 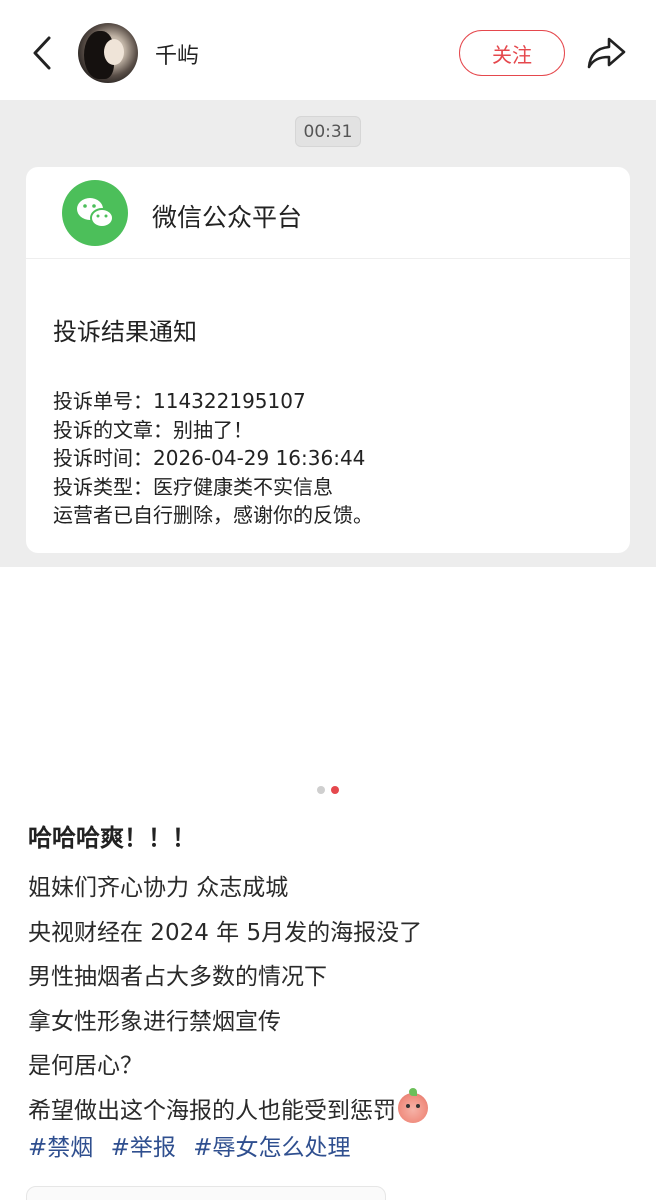 I want to click on post-line: 姐妹们齐心协力 众志成城, so click(x=158, y=888).